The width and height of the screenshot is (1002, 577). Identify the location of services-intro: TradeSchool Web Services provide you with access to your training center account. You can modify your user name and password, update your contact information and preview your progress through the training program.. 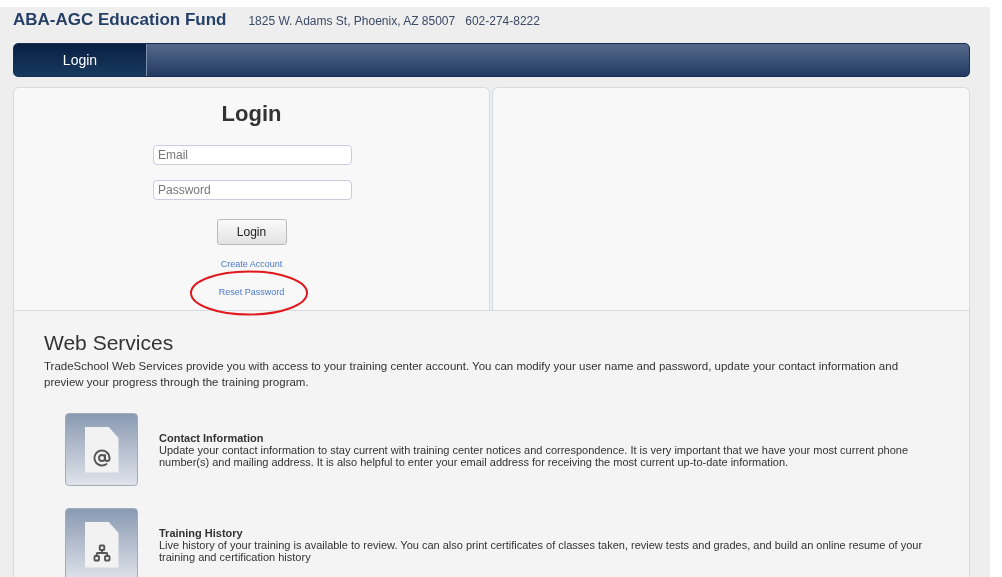
(472, 374).